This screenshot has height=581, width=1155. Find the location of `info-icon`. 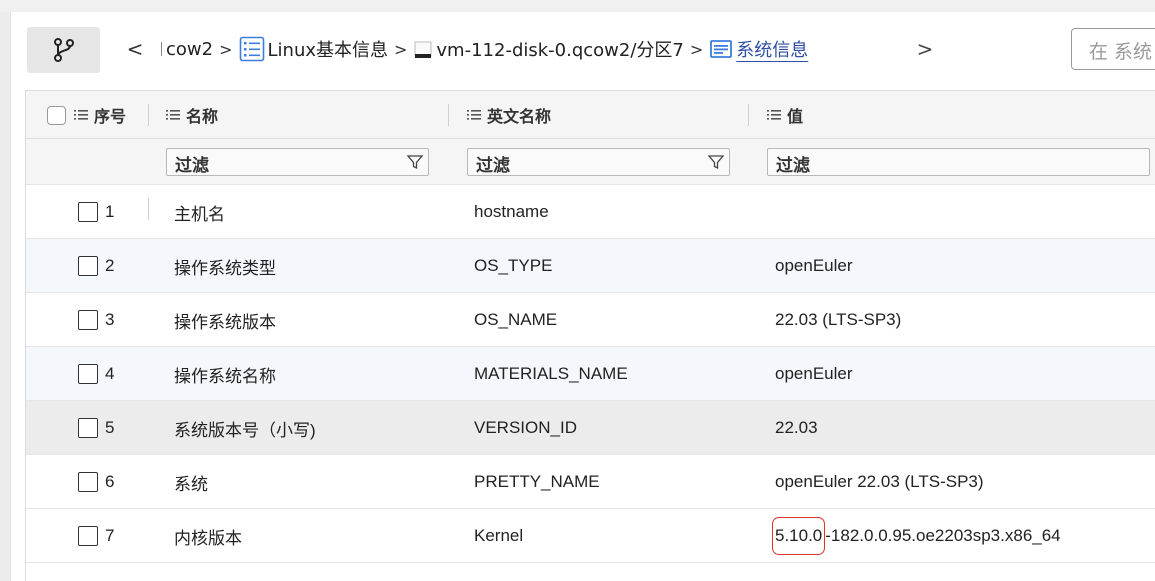

info-icon is located at coordinates (721, 49).